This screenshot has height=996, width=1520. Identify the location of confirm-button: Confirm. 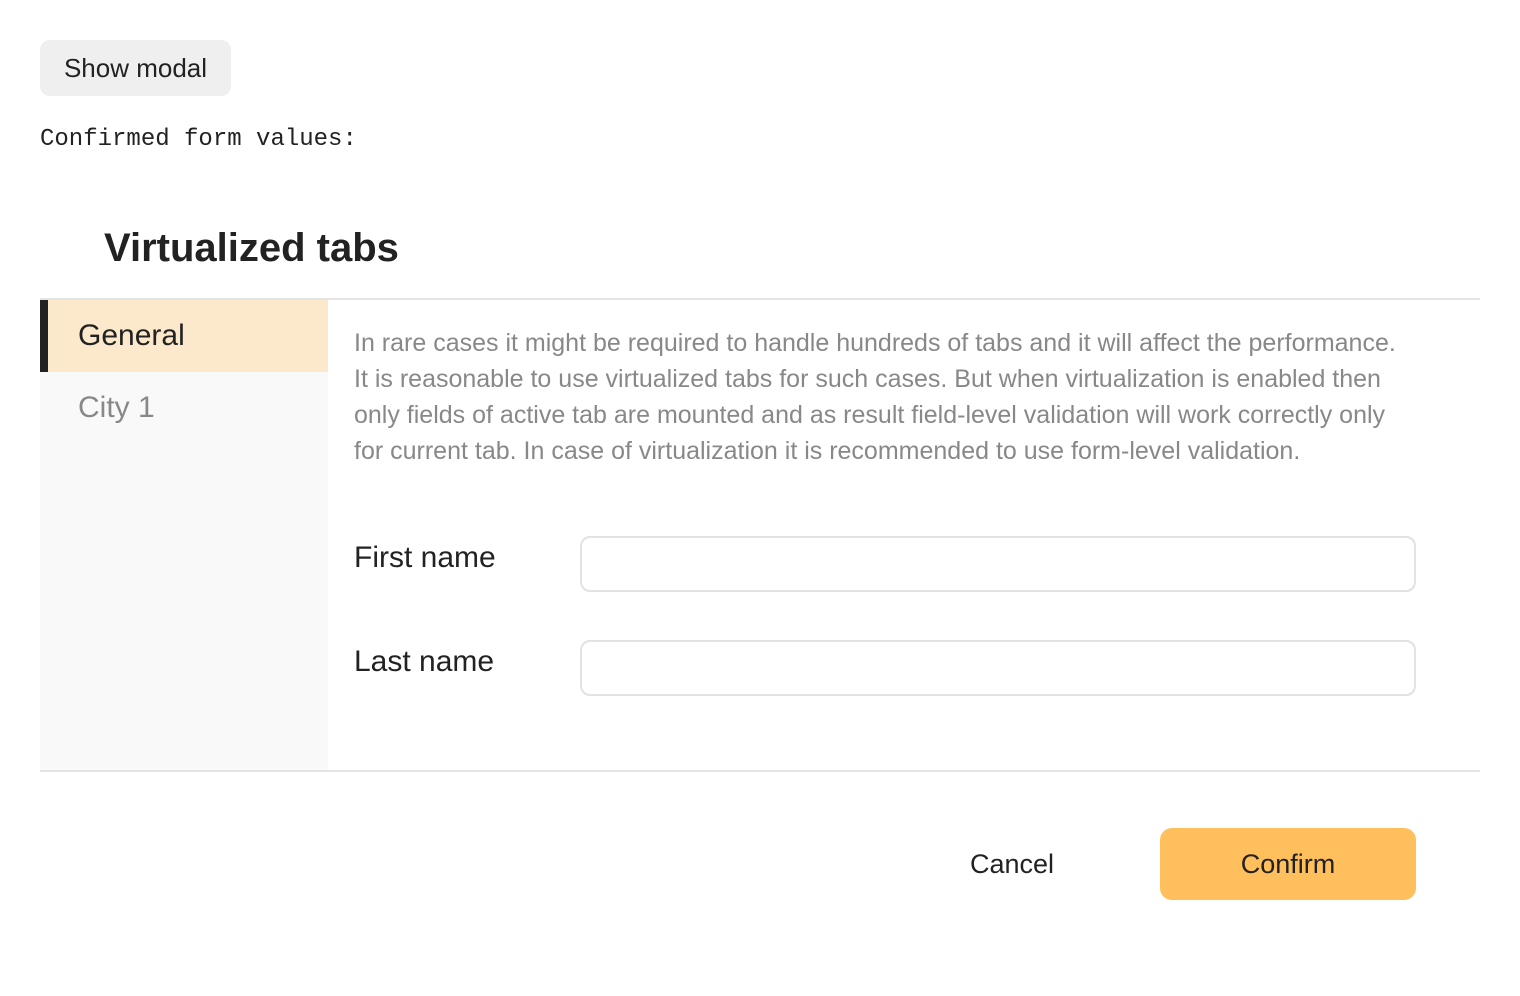
(1288, 864).